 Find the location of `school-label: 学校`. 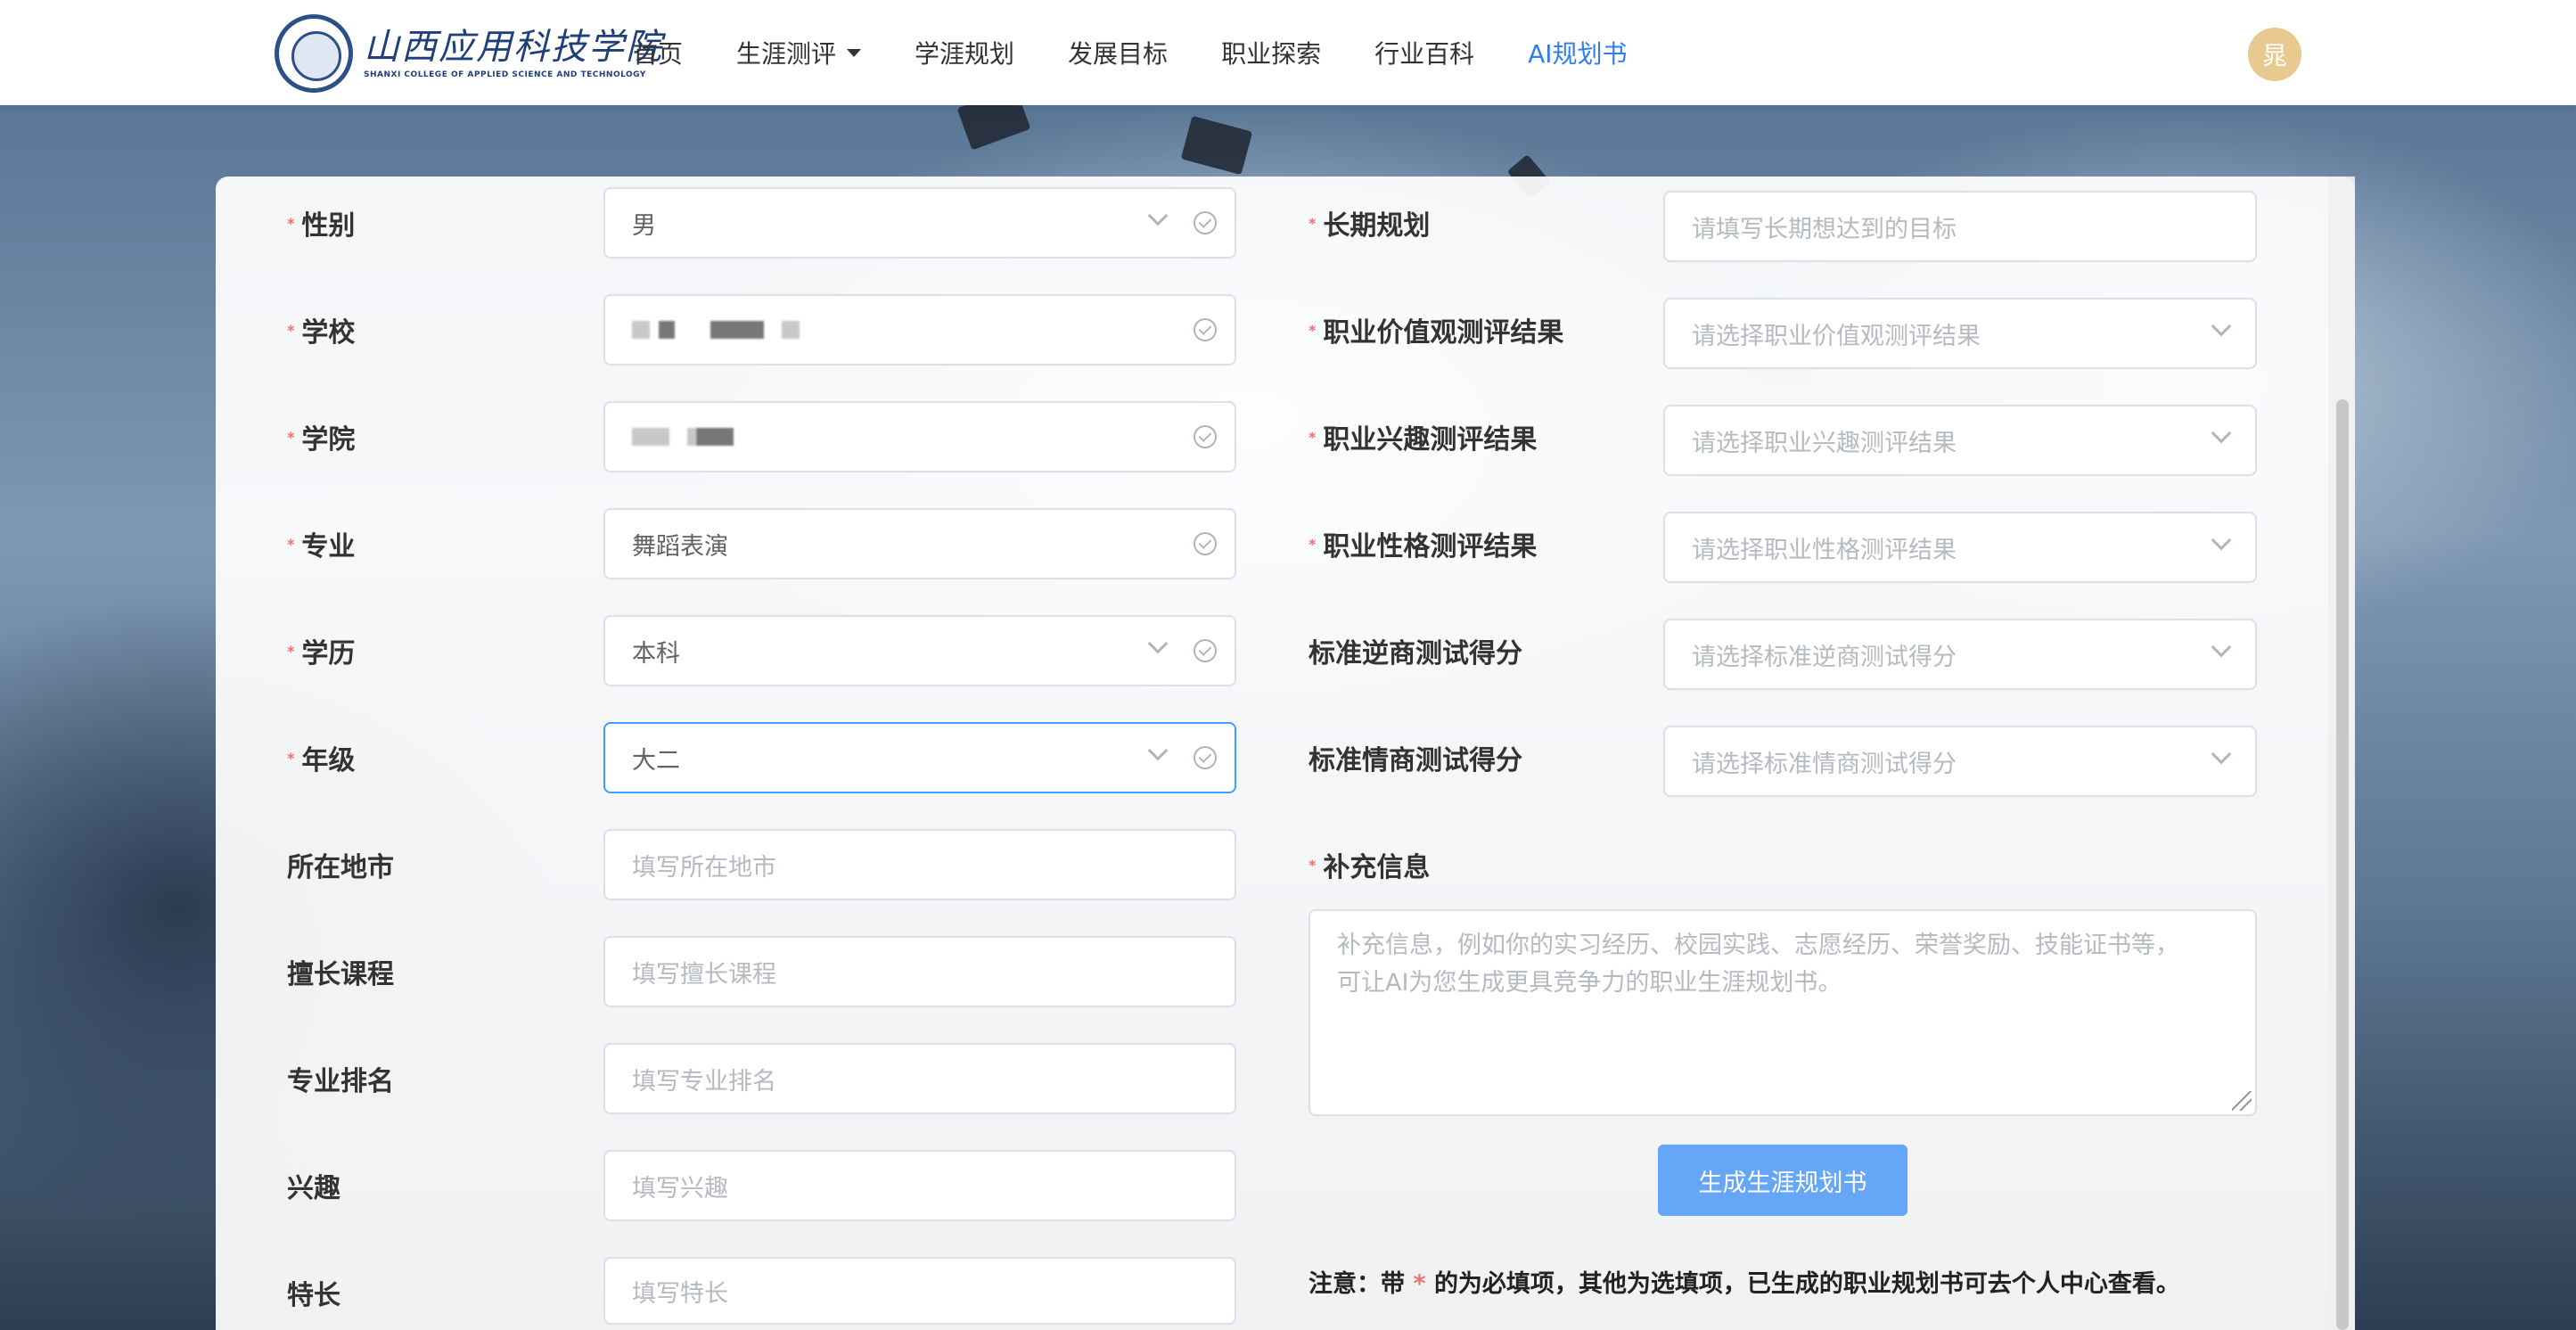

school-label: 学校 is located at coordinates (328, 333).